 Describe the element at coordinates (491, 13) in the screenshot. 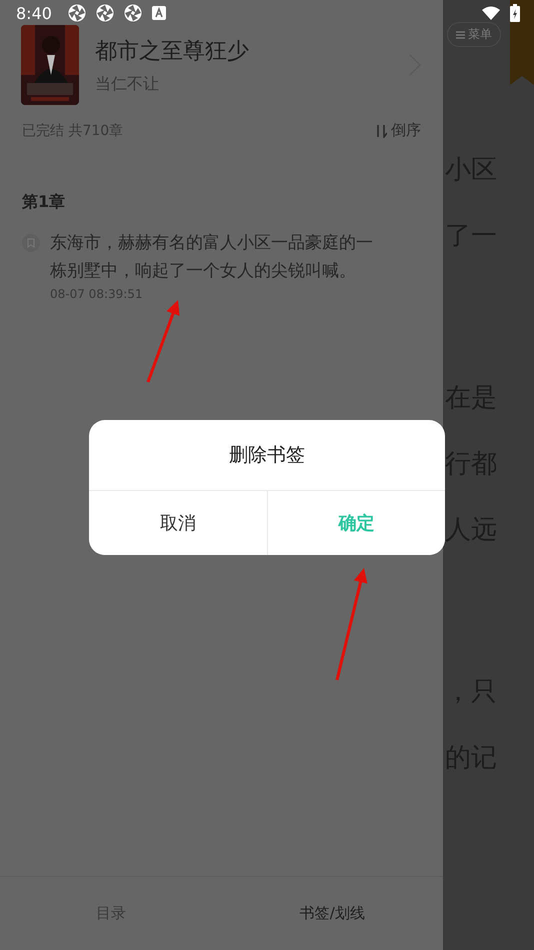

I see `wifi-icon` at that location.